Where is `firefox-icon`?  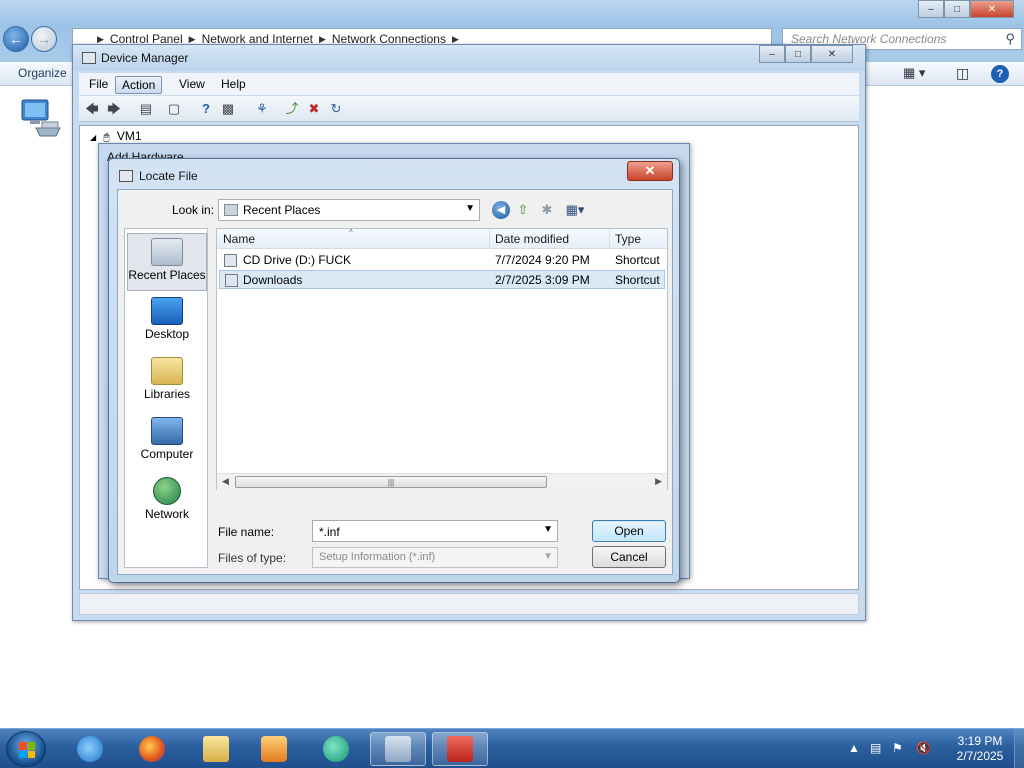
firefox-icon is located at coordinates (152, 749).